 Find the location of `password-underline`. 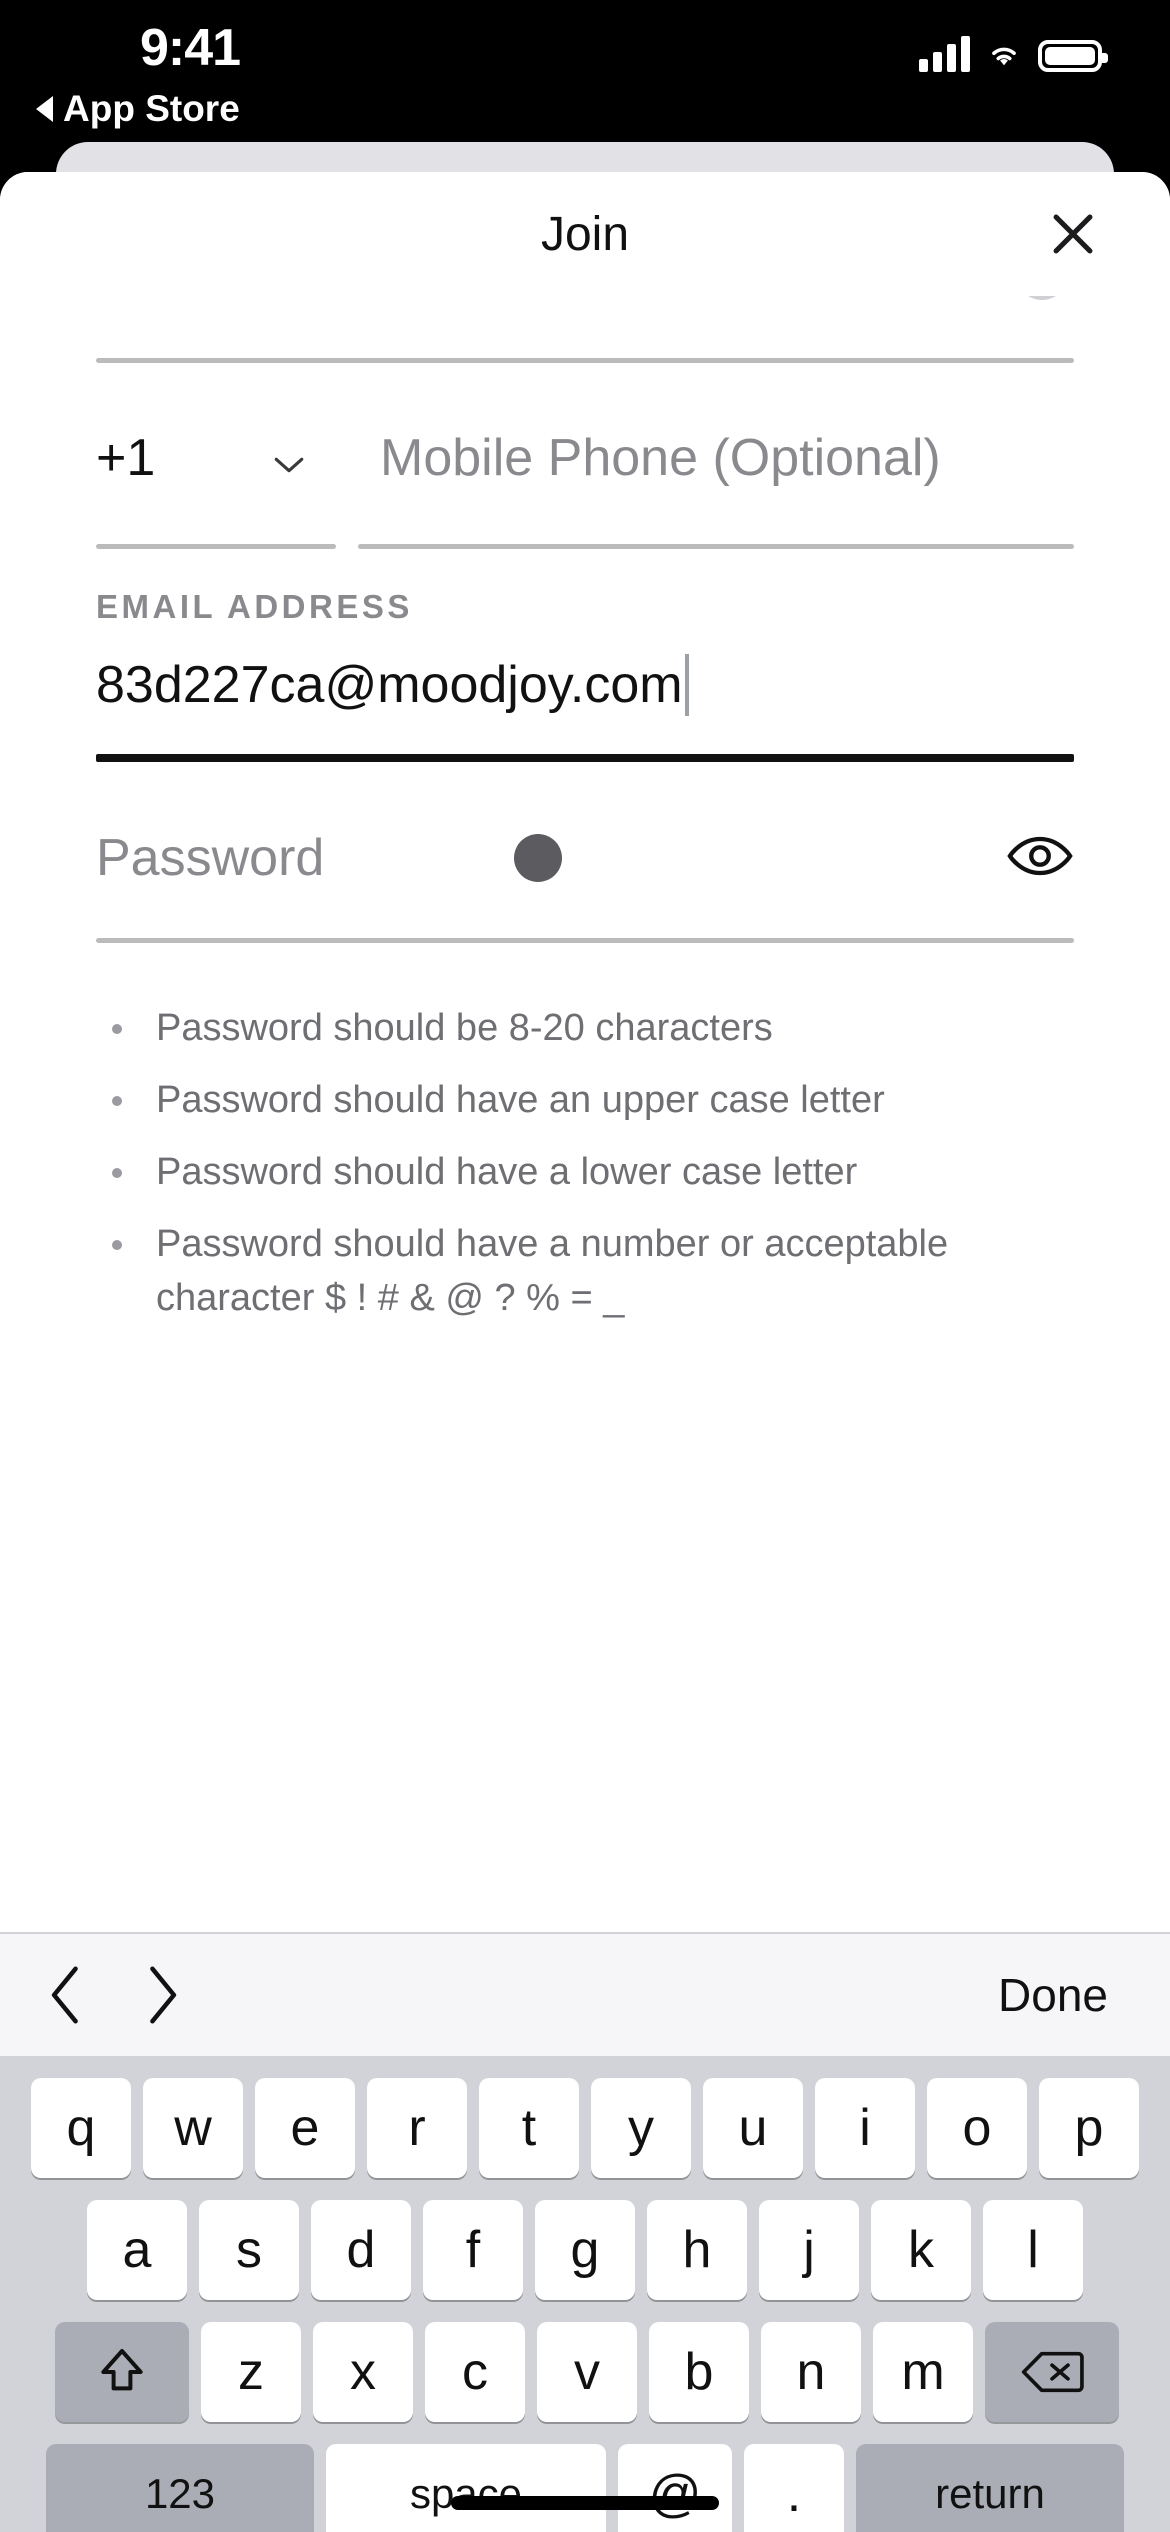

password-underline is located at coordinates (585, 940).